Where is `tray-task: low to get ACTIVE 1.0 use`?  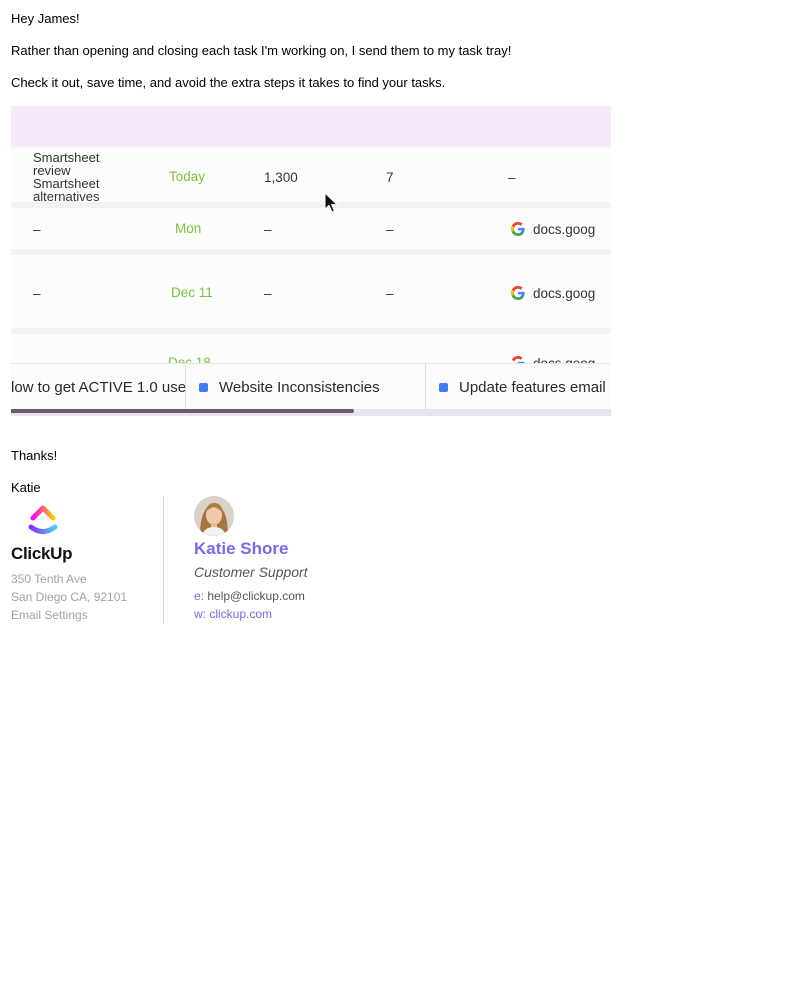
tray-task: low to get ACTIVE 1.0 use is located at coordinates (98, 387).